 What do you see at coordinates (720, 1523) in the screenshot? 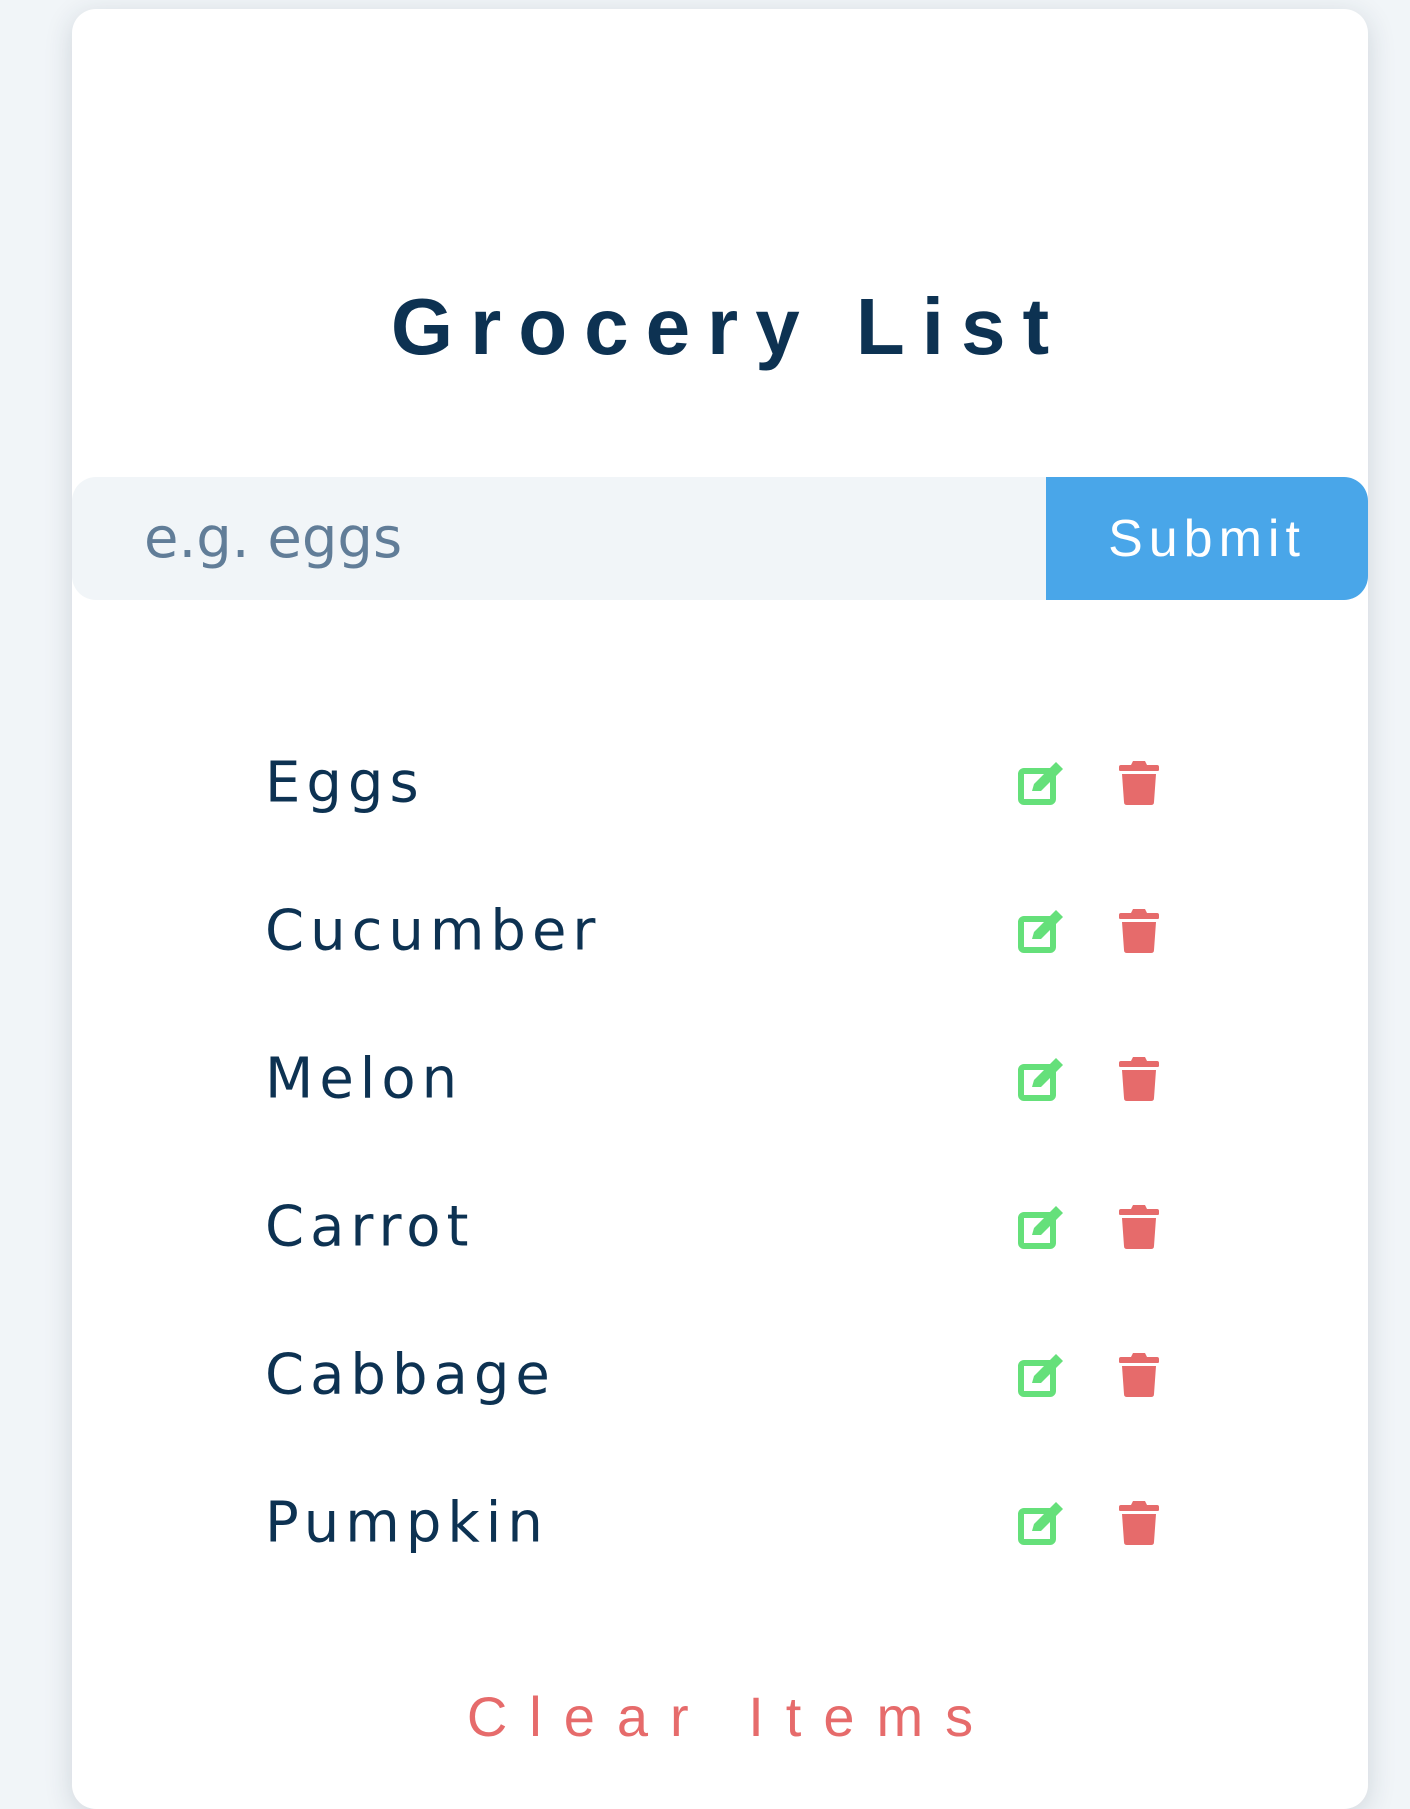
I see `list-item: Pumpkin` at bounding box center [720, 1523].